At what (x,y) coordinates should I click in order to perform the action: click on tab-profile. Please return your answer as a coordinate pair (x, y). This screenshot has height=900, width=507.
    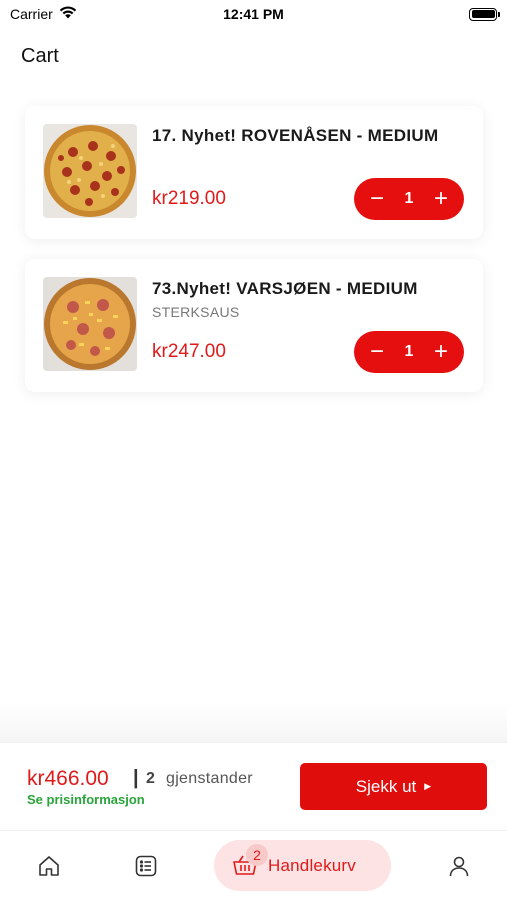
    Looking at the image, I should click on (459, 866).